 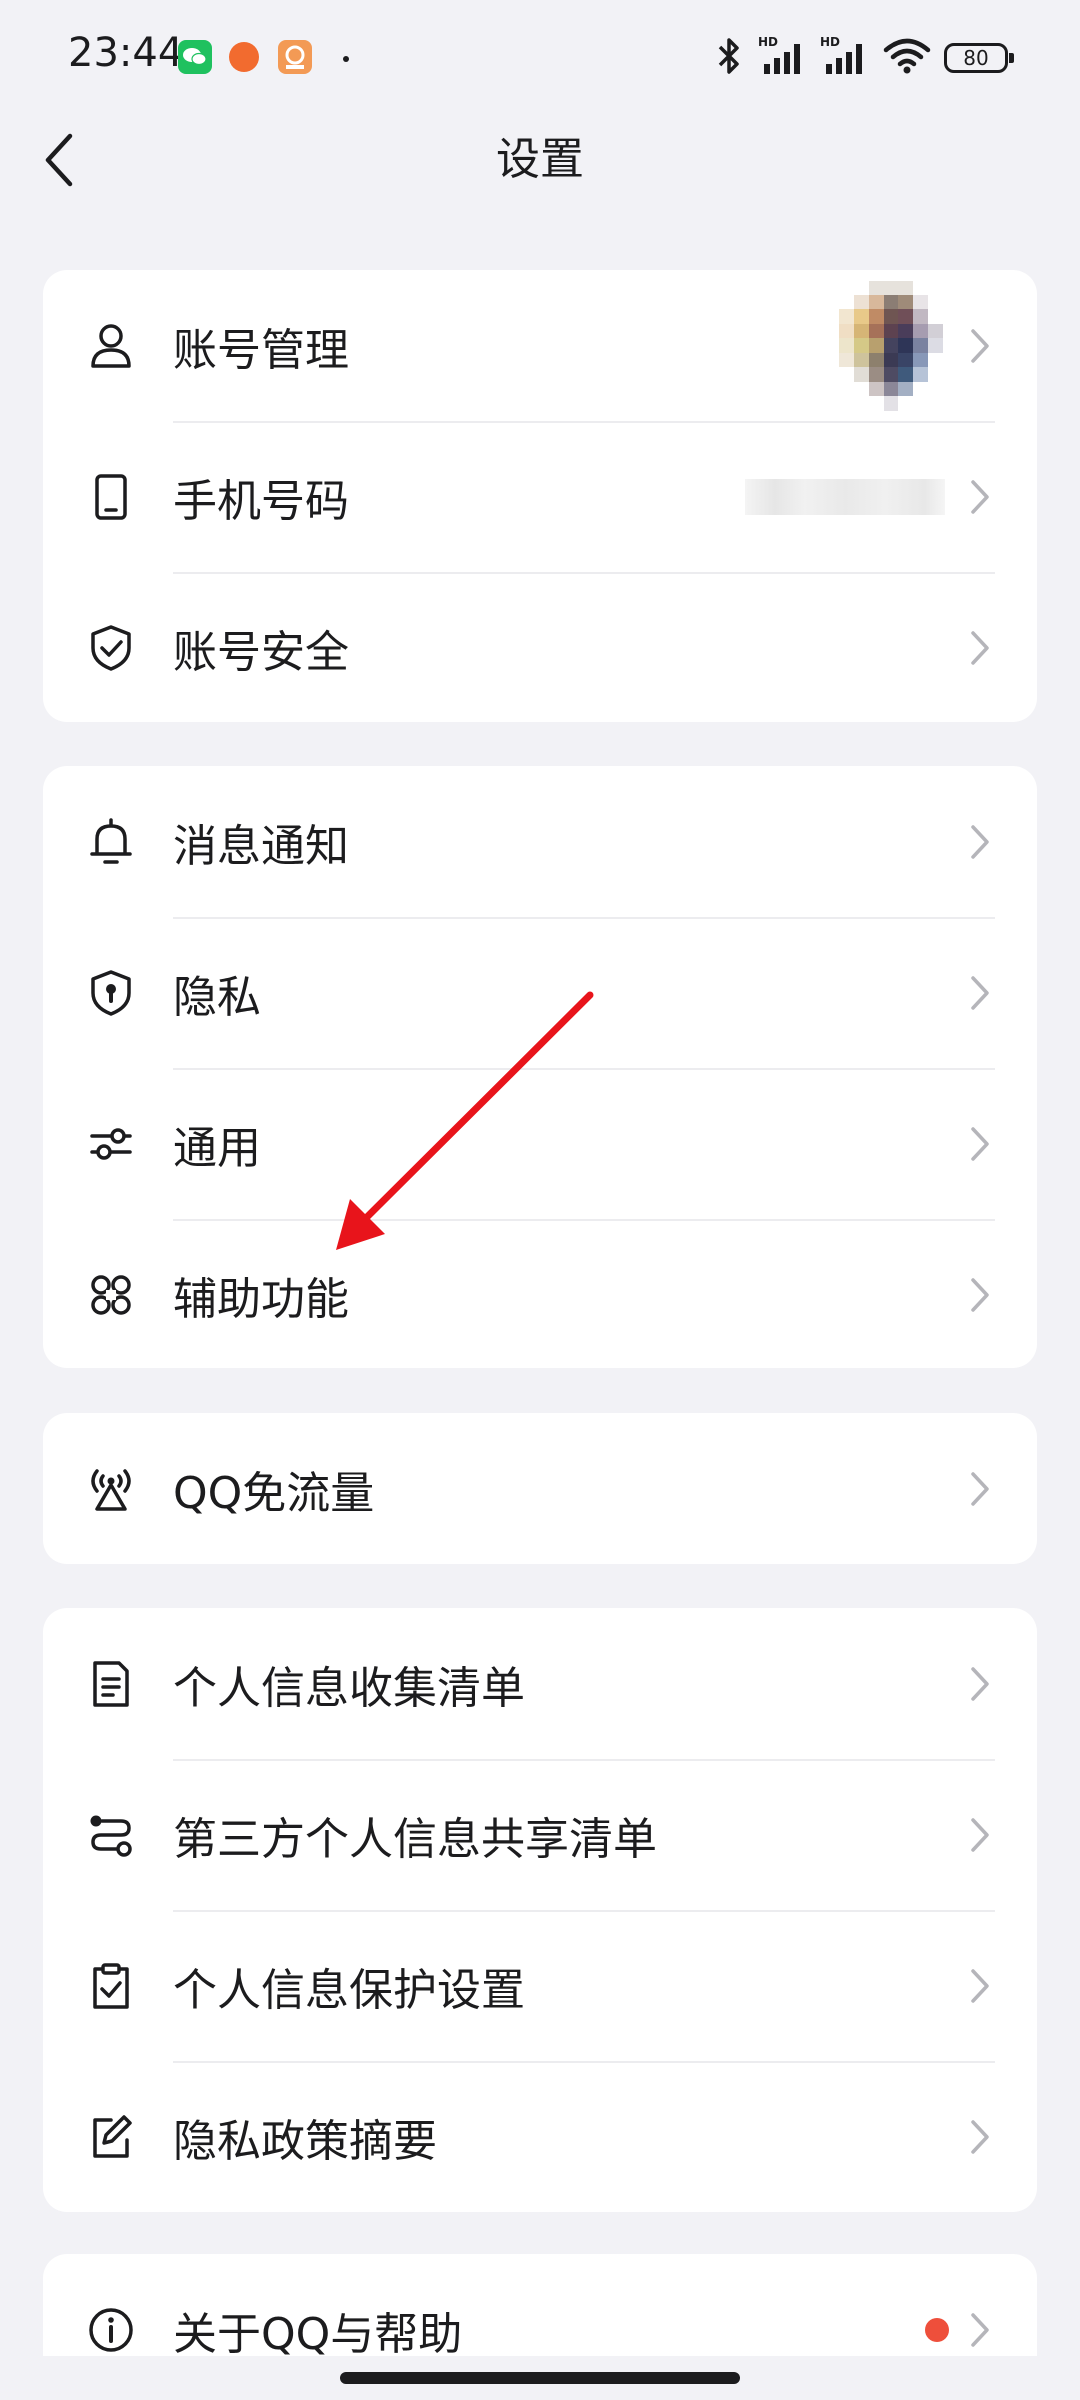 I want to click on settings-item-general: 通用, so click(x=540, y=1143).